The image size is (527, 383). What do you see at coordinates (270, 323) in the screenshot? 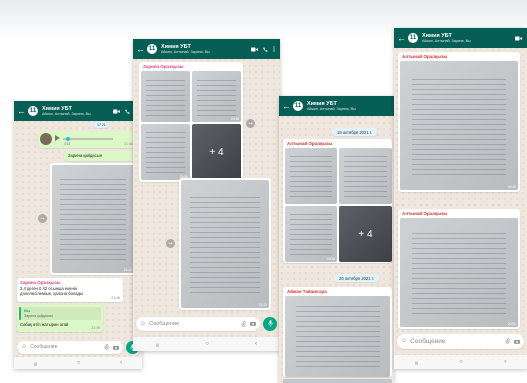
I see `voice-record-button` at bounding box center [270, 323].